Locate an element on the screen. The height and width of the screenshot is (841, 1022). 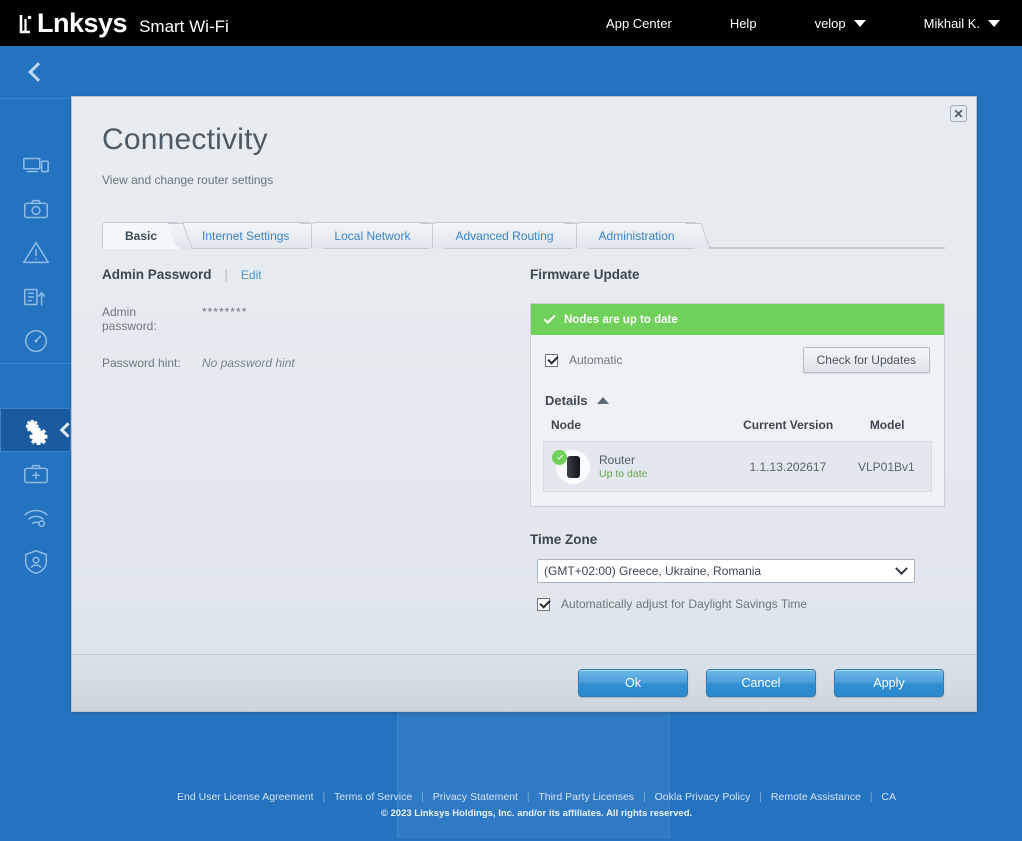
footer-link-third-party-licenses: Third Party Licenses is located at coordinates (586, 797).